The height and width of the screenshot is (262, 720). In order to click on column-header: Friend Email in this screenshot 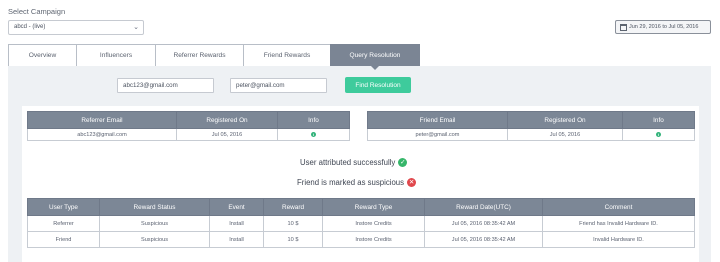, I will do `click(437, 120)`.